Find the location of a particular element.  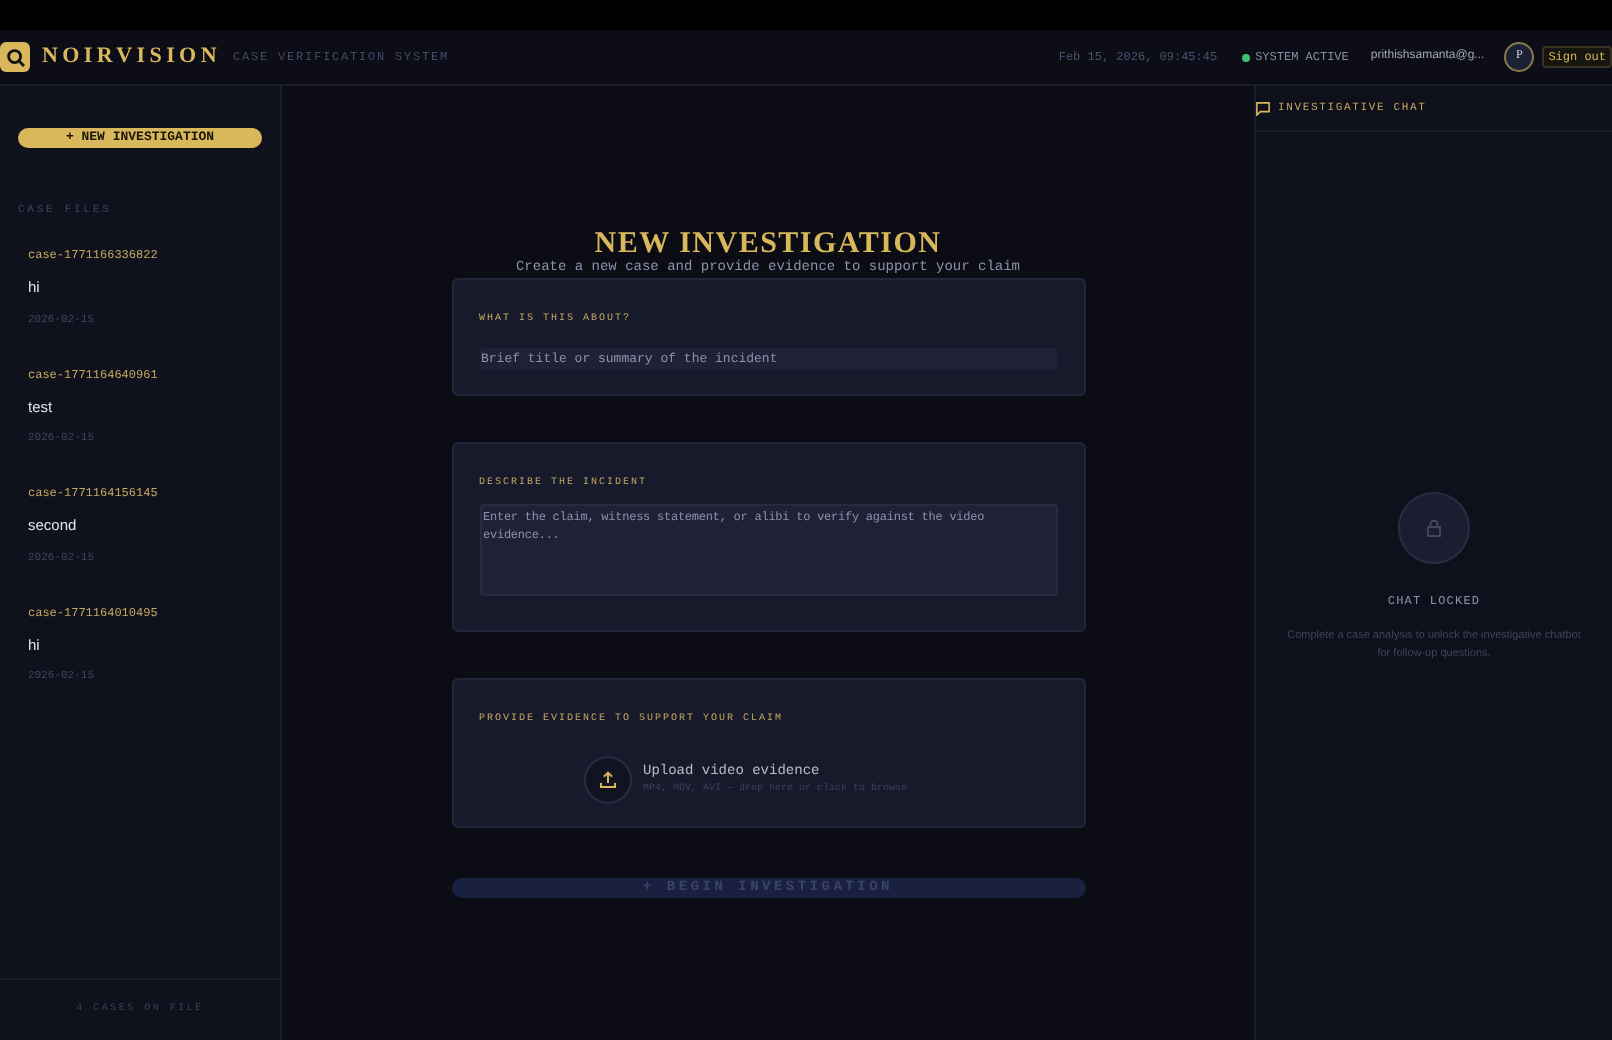

page-title: NEW INVESTIGATION is located at coordinates (768, 244).